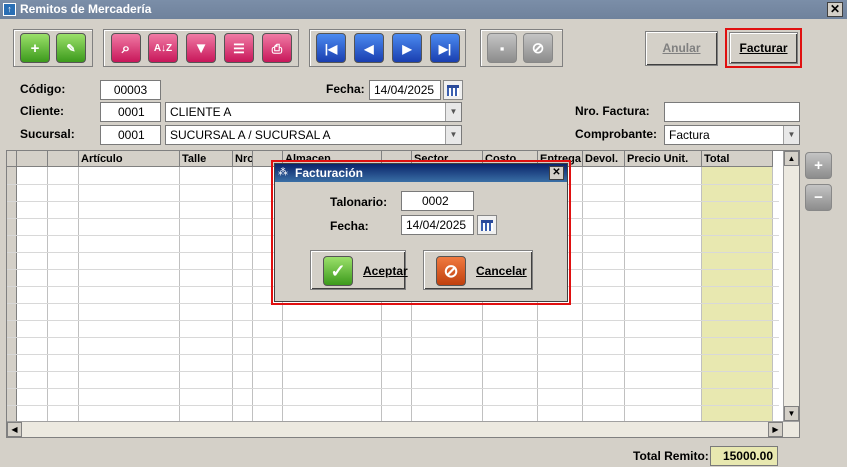  What do you see at coordinates (616, 134) in the screenshot?
I see `comprobante-label: Comprobante:` at bounding box center [616, 134].